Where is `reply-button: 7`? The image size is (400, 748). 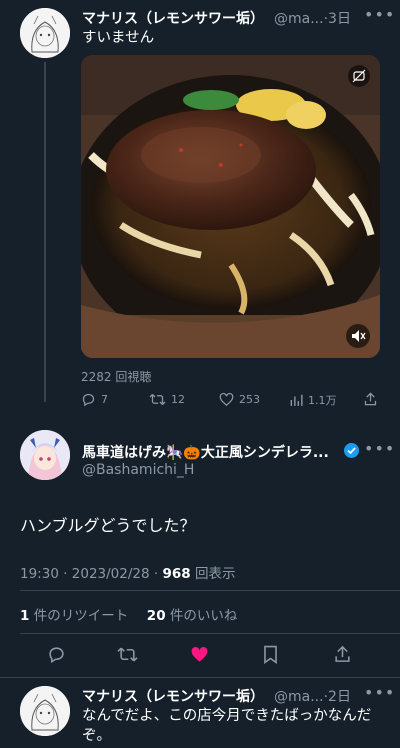
reply-button: 7 is located at coordinates (94, 399).